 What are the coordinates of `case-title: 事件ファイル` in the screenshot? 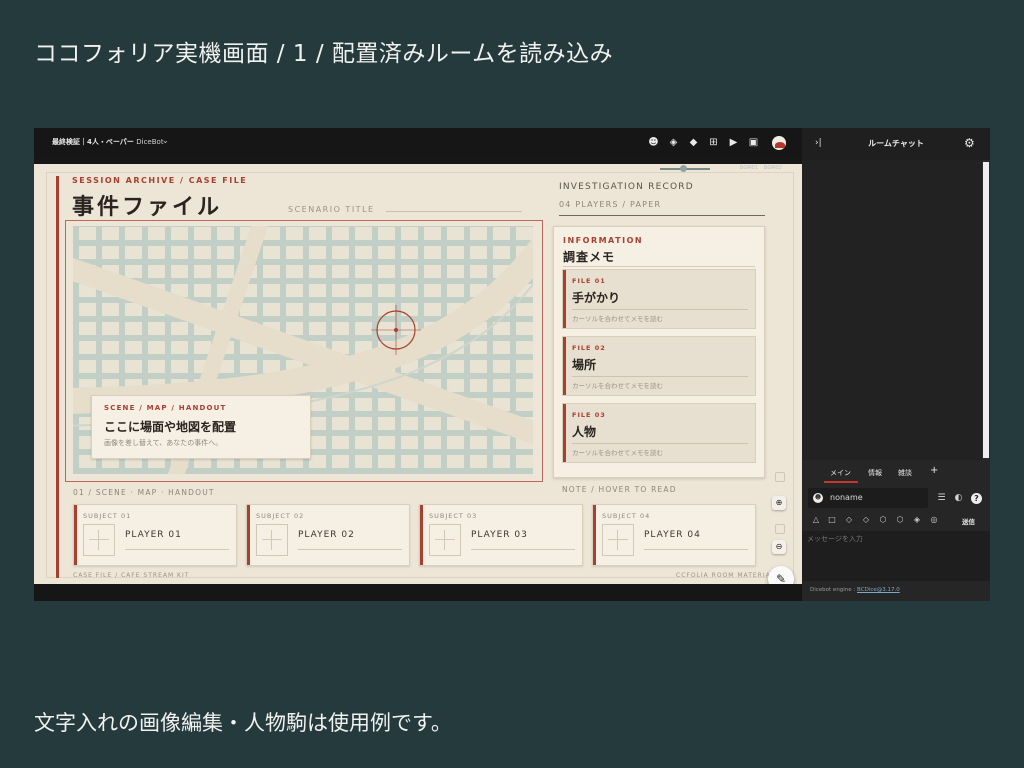 It's located at (147, 207).